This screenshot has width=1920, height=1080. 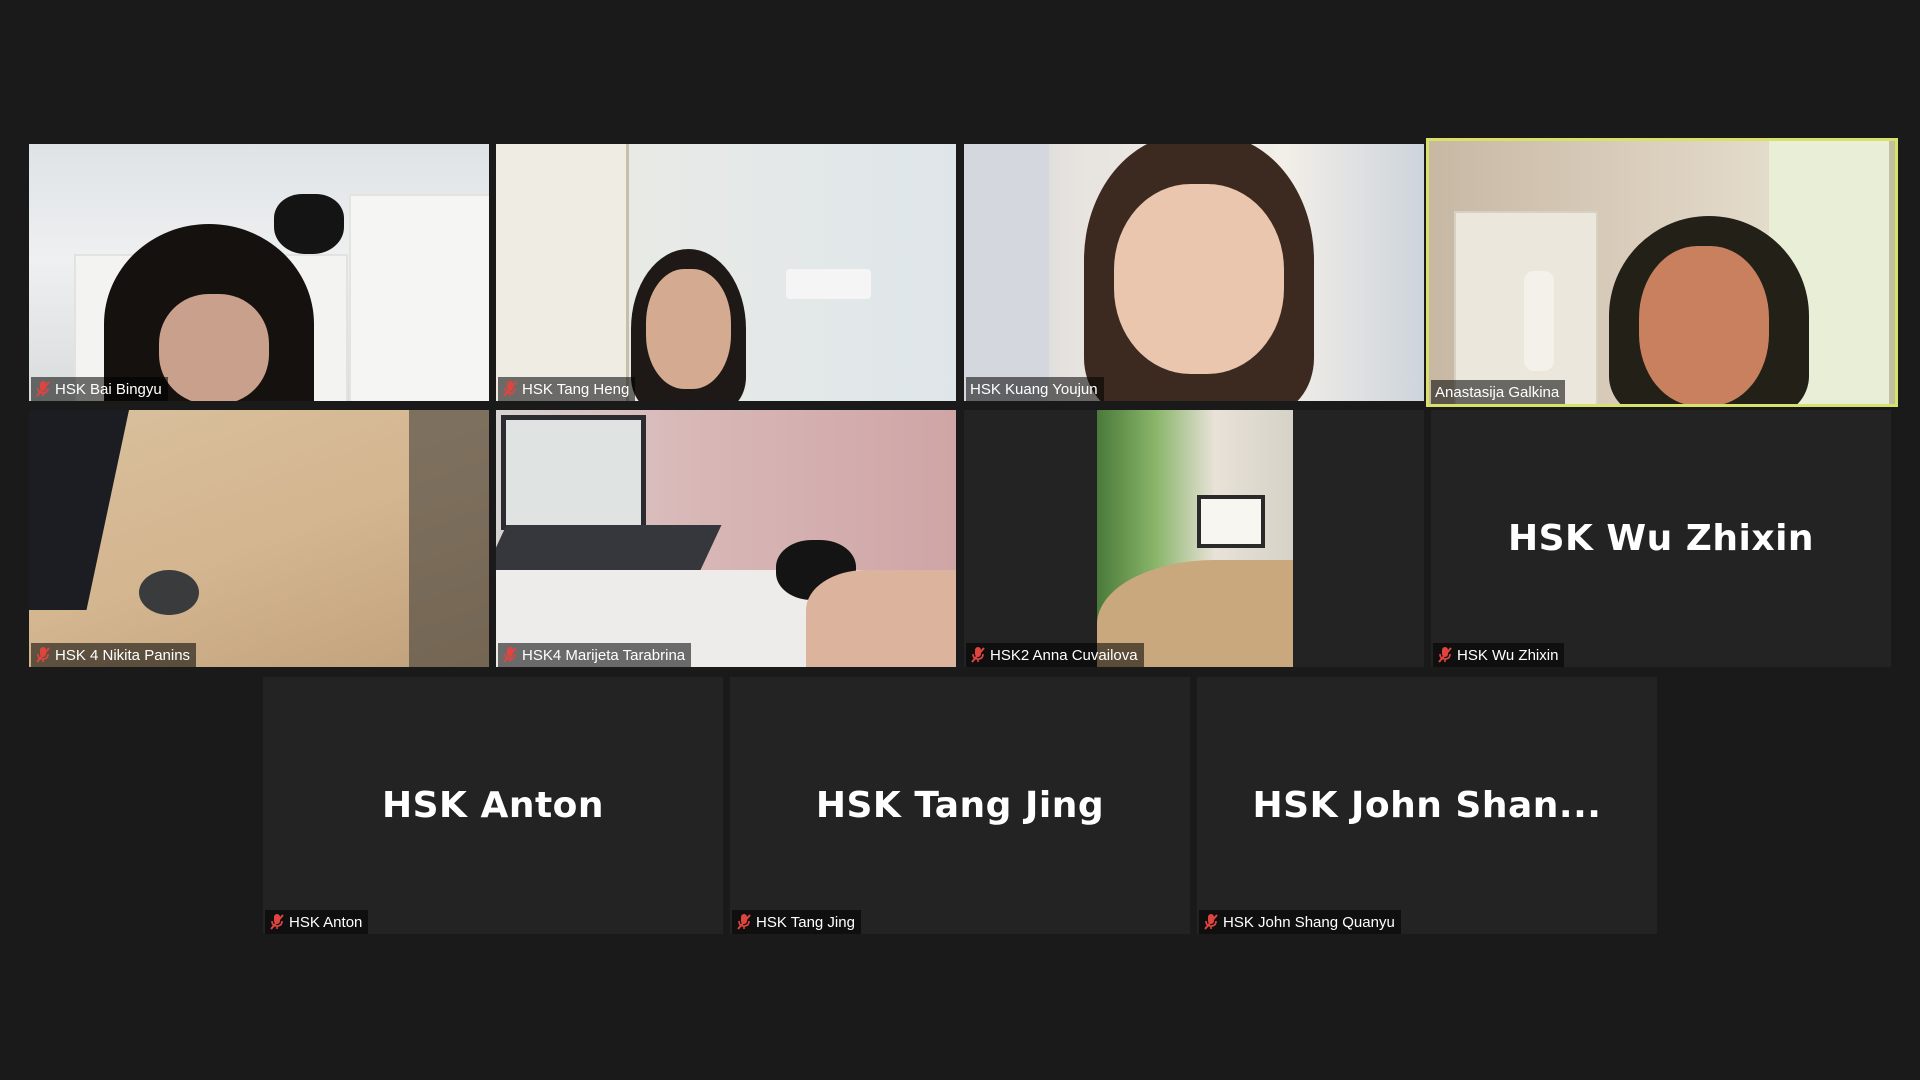 I want to click on participant-tile: HSK Anton HSK Anton, so click(x=493, y=805).